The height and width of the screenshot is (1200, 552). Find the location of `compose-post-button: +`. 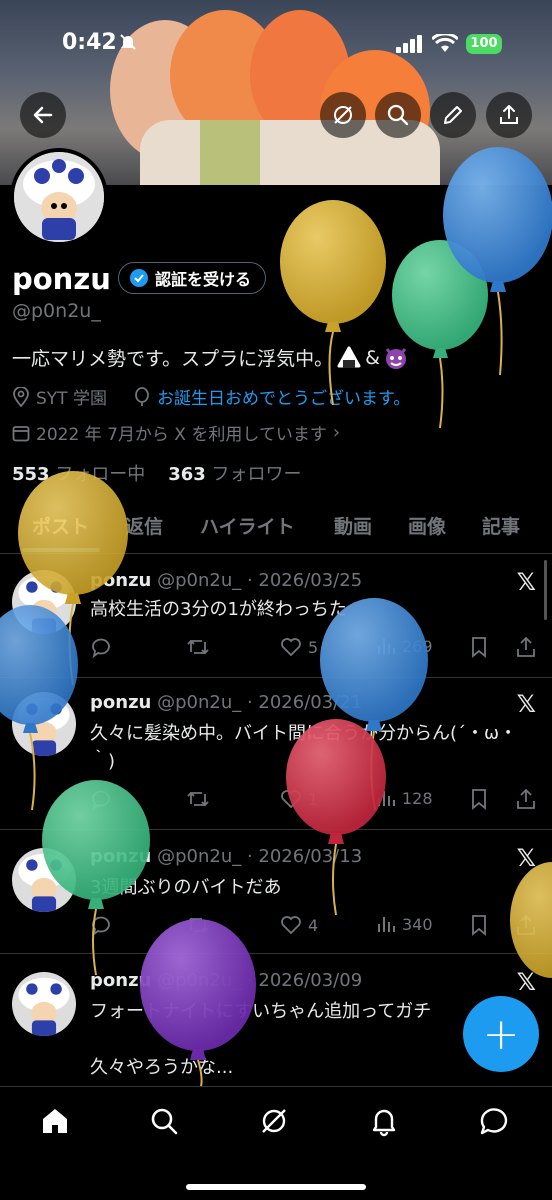

compose-post-button: + is located at coordinates (501, 1034).